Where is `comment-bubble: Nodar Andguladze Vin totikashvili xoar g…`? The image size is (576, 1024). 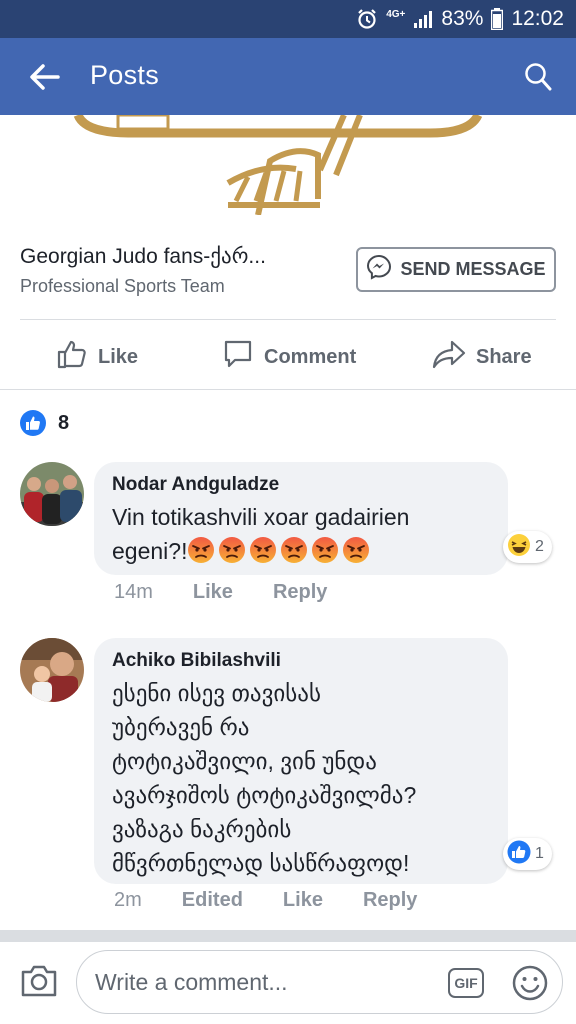
comment-bubble: Nodar Andguladze Vin totikashvili xoar g… is located at coordinates (301, 518).